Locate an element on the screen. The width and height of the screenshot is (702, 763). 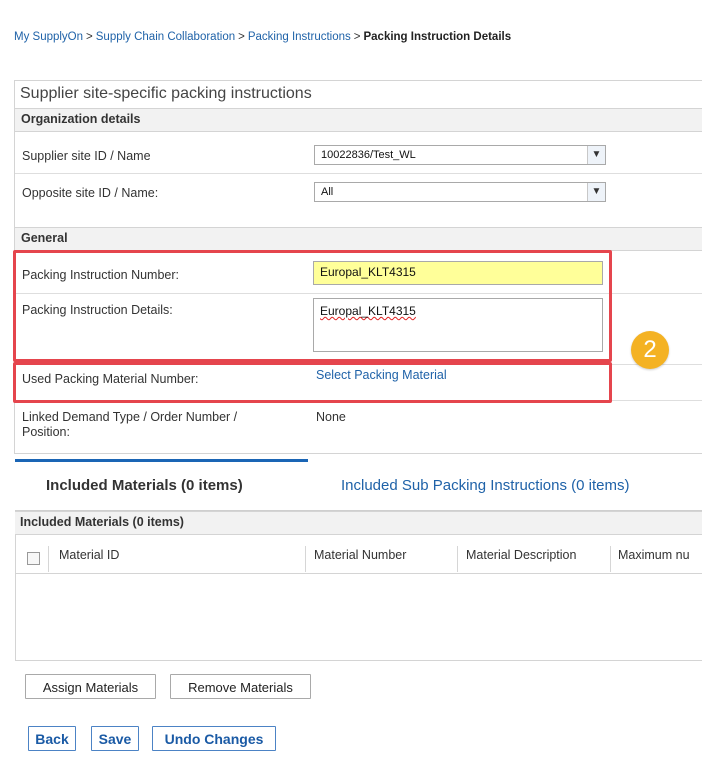
materials-table-header: Included Materials (0 items) is located at coordinates (358, 523).